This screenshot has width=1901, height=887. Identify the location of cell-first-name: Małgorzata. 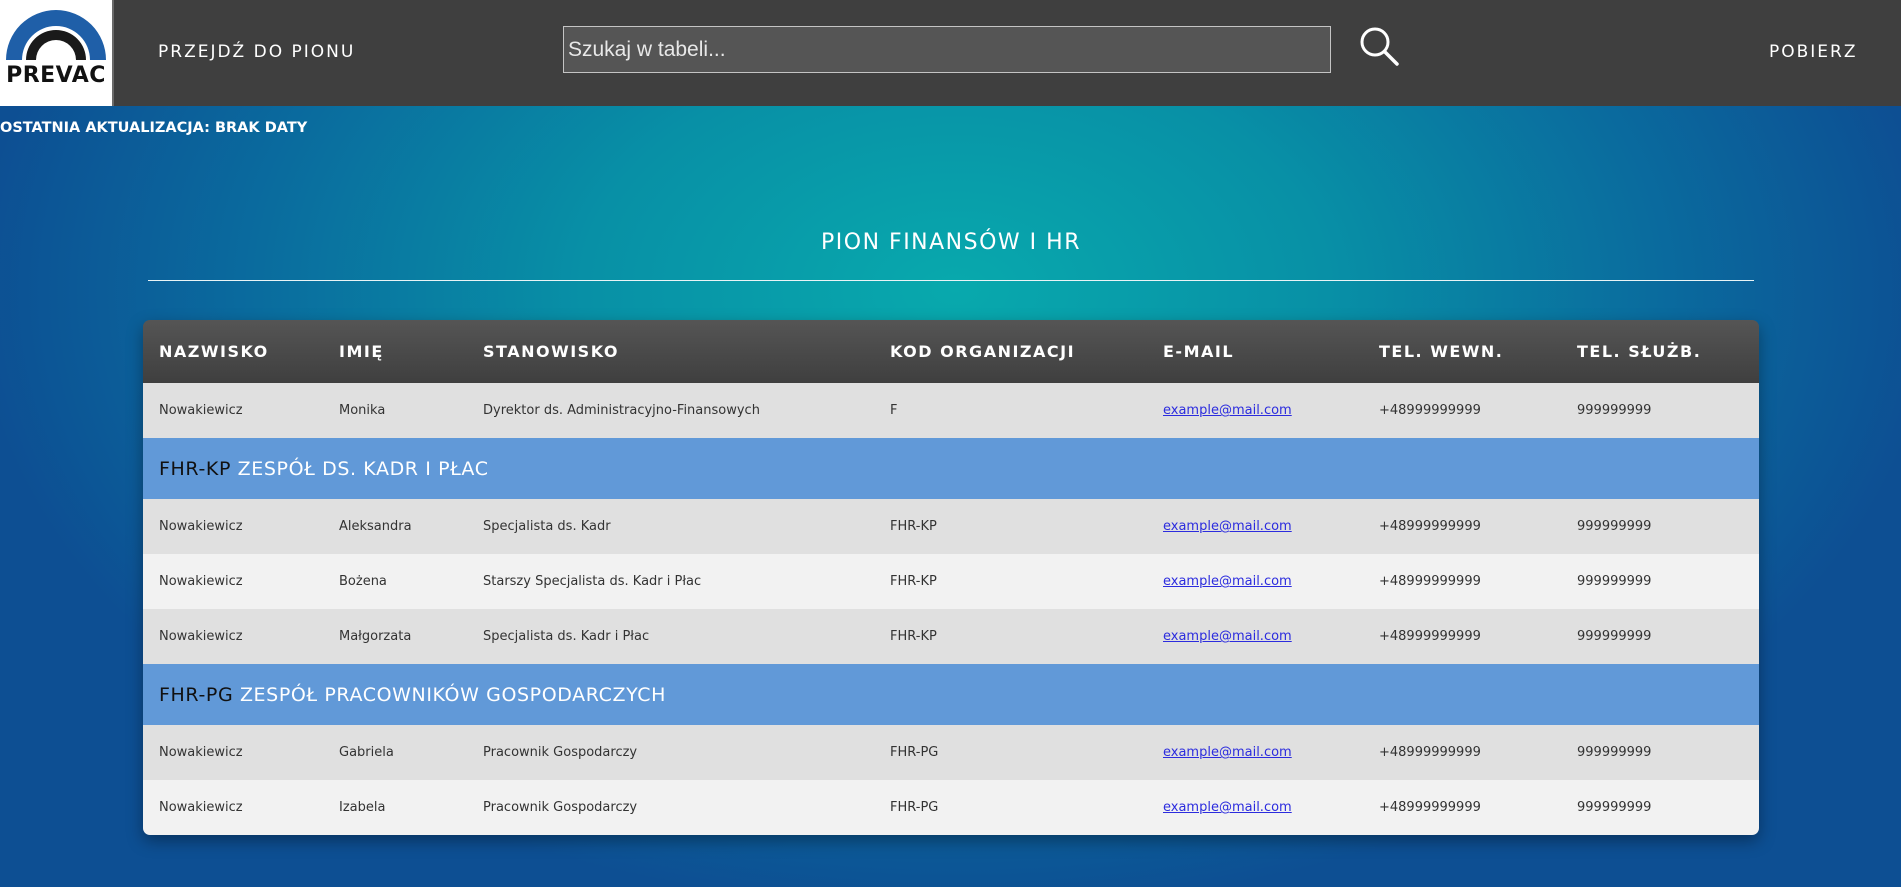
(395, 636).